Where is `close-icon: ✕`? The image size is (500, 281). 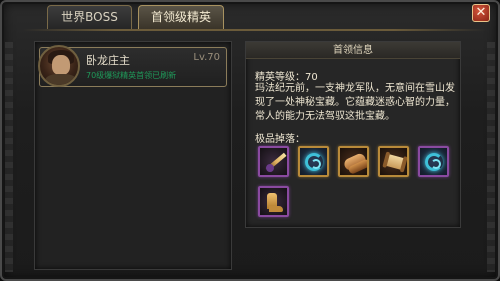 close-icon: ✕ is located at coordinates (481, 12).